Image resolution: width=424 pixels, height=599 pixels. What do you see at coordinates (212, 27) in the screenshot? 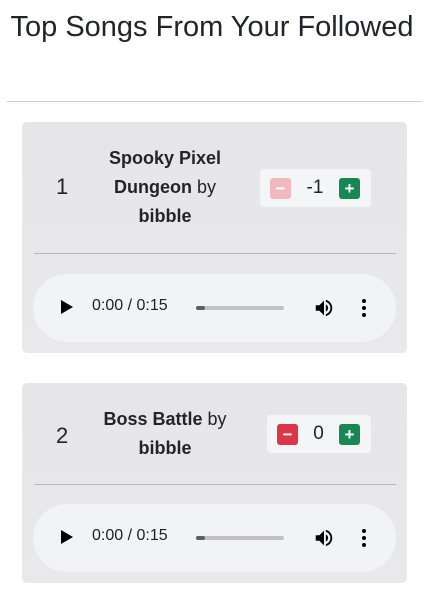
I see `page-title: Top Songs From Your Followed` at bounding box center [212, 27].